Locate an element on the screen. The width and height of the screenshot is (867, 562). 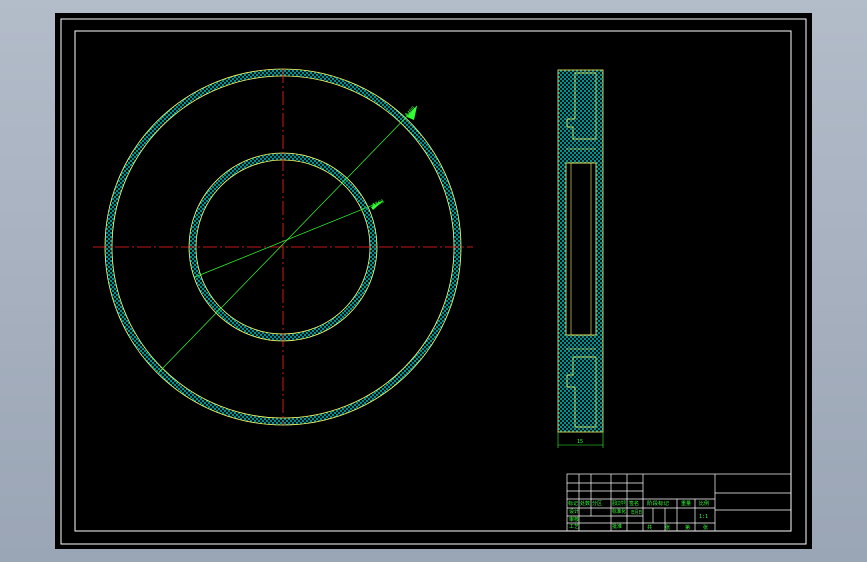
tb-di: 第 is located at coordinates (687, 527).